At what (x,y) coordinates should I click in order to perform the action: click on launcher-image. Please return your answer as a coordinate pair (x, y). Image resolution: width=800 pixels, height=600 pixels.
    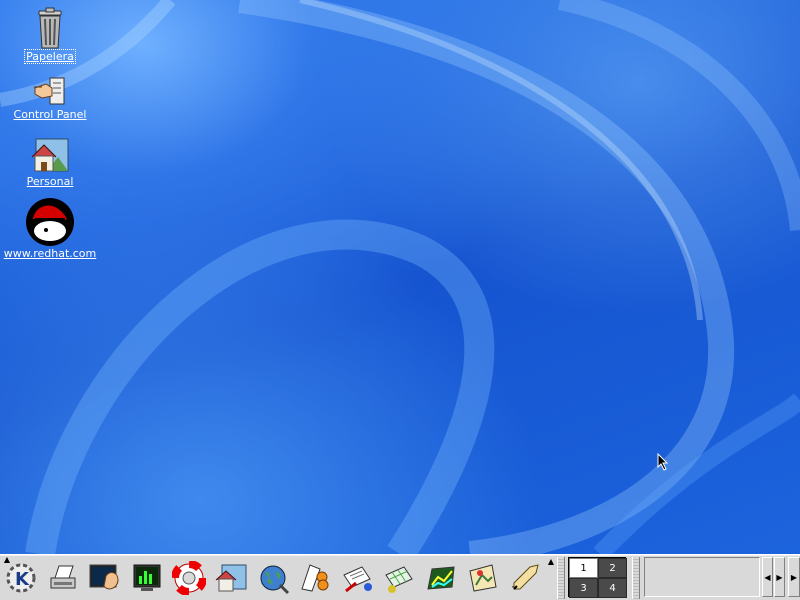
    Looking at the image, I should click on (483, 578).